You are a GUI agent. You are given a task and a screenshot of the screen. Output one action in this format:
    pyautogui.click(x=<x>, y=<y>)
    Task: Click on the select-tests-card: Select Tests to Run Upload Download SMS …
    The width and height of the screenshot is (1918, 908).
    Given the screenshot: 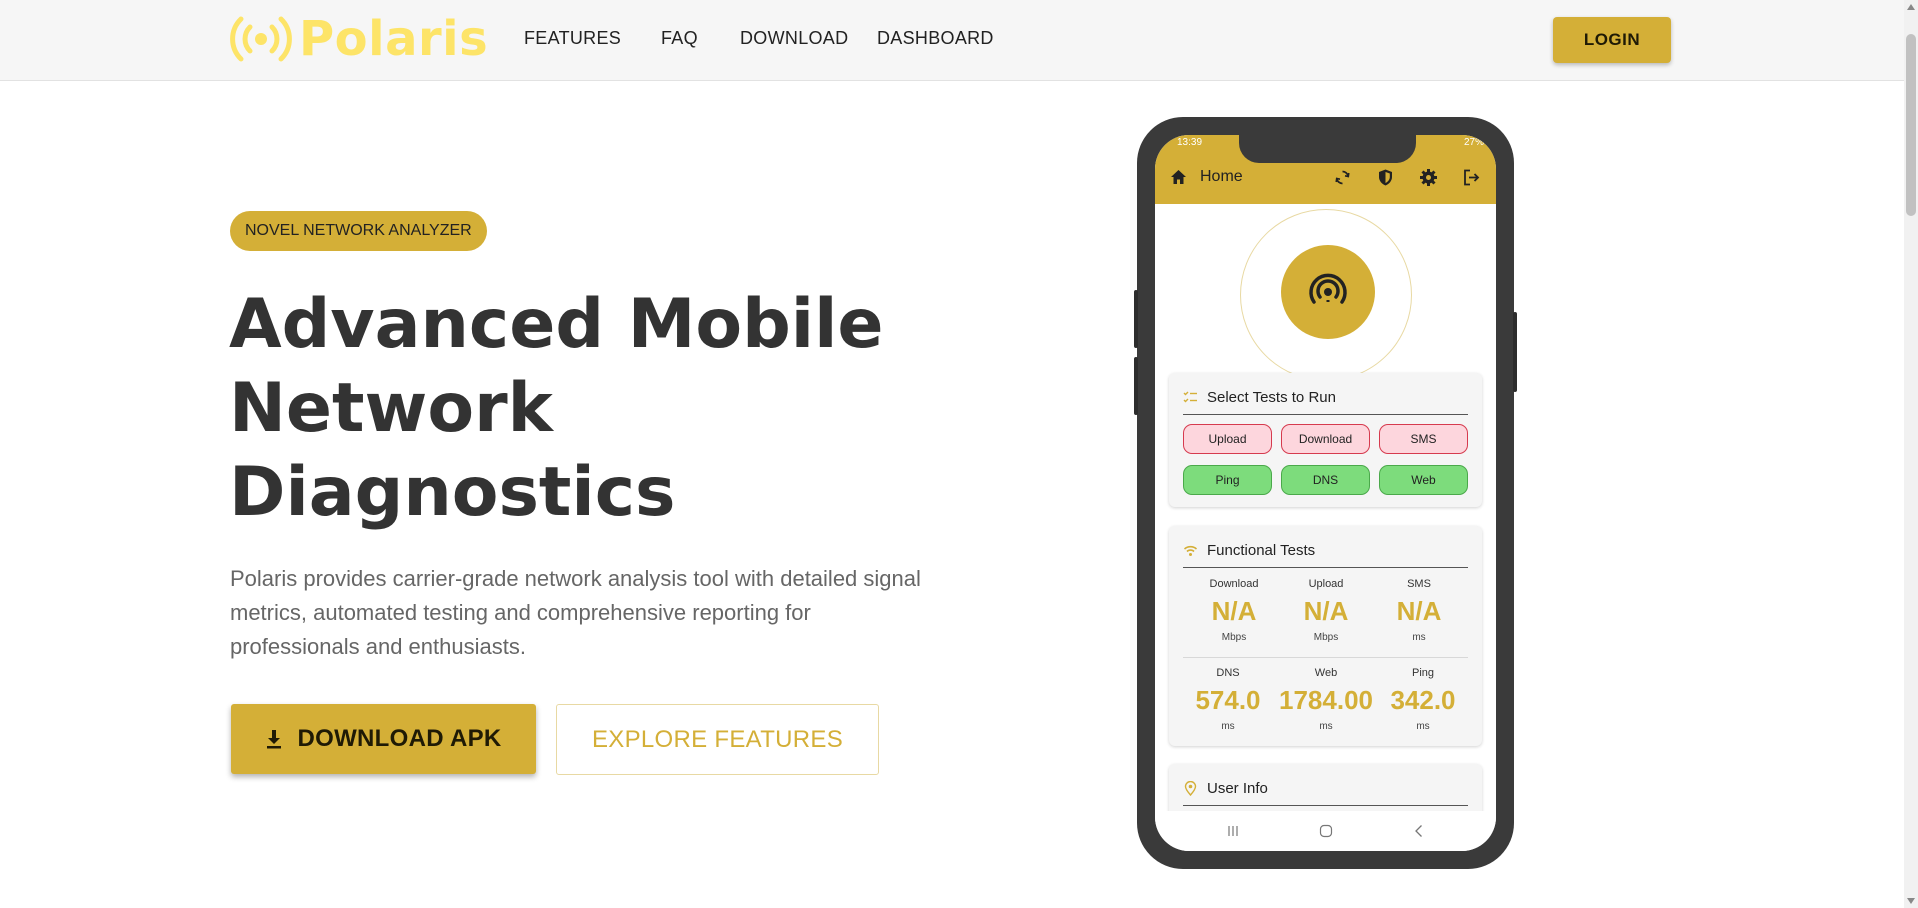 What is the action you would take?
    pyautogui.click(x=1325, y=440)
    